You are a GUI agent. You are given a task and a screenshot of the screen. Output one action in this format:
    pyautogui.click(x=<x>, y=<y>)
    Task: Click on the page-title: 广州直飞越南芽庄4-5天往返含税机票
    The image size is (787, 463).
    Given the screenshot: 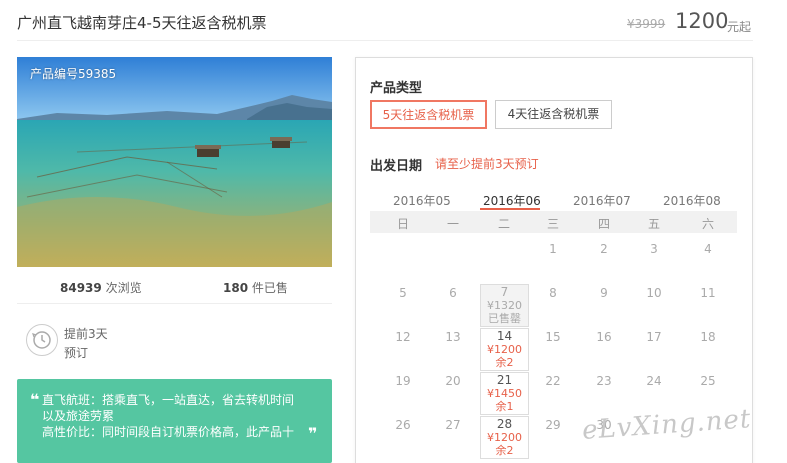 What is the action you would take?
    pyautogui.click(x=142, y=23)
    